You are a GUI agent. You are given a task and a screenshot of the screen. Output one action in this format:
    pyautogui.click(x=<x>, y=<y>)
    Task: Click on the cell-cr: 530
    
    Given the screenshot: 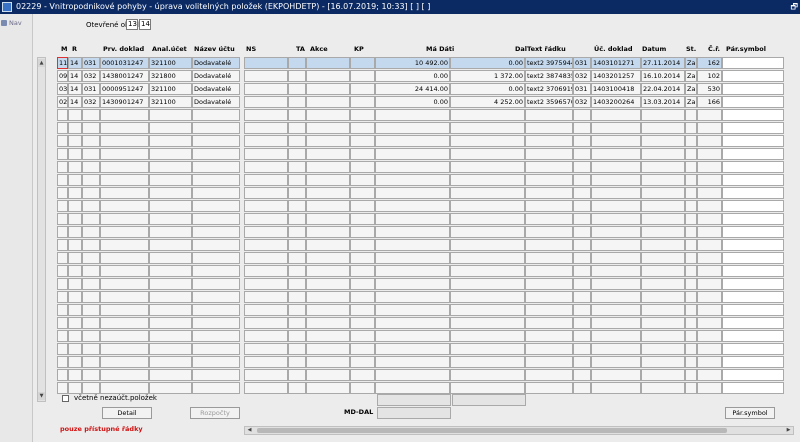 What is the action you would take?
    pyautogui.click(x=709, y=89)
    